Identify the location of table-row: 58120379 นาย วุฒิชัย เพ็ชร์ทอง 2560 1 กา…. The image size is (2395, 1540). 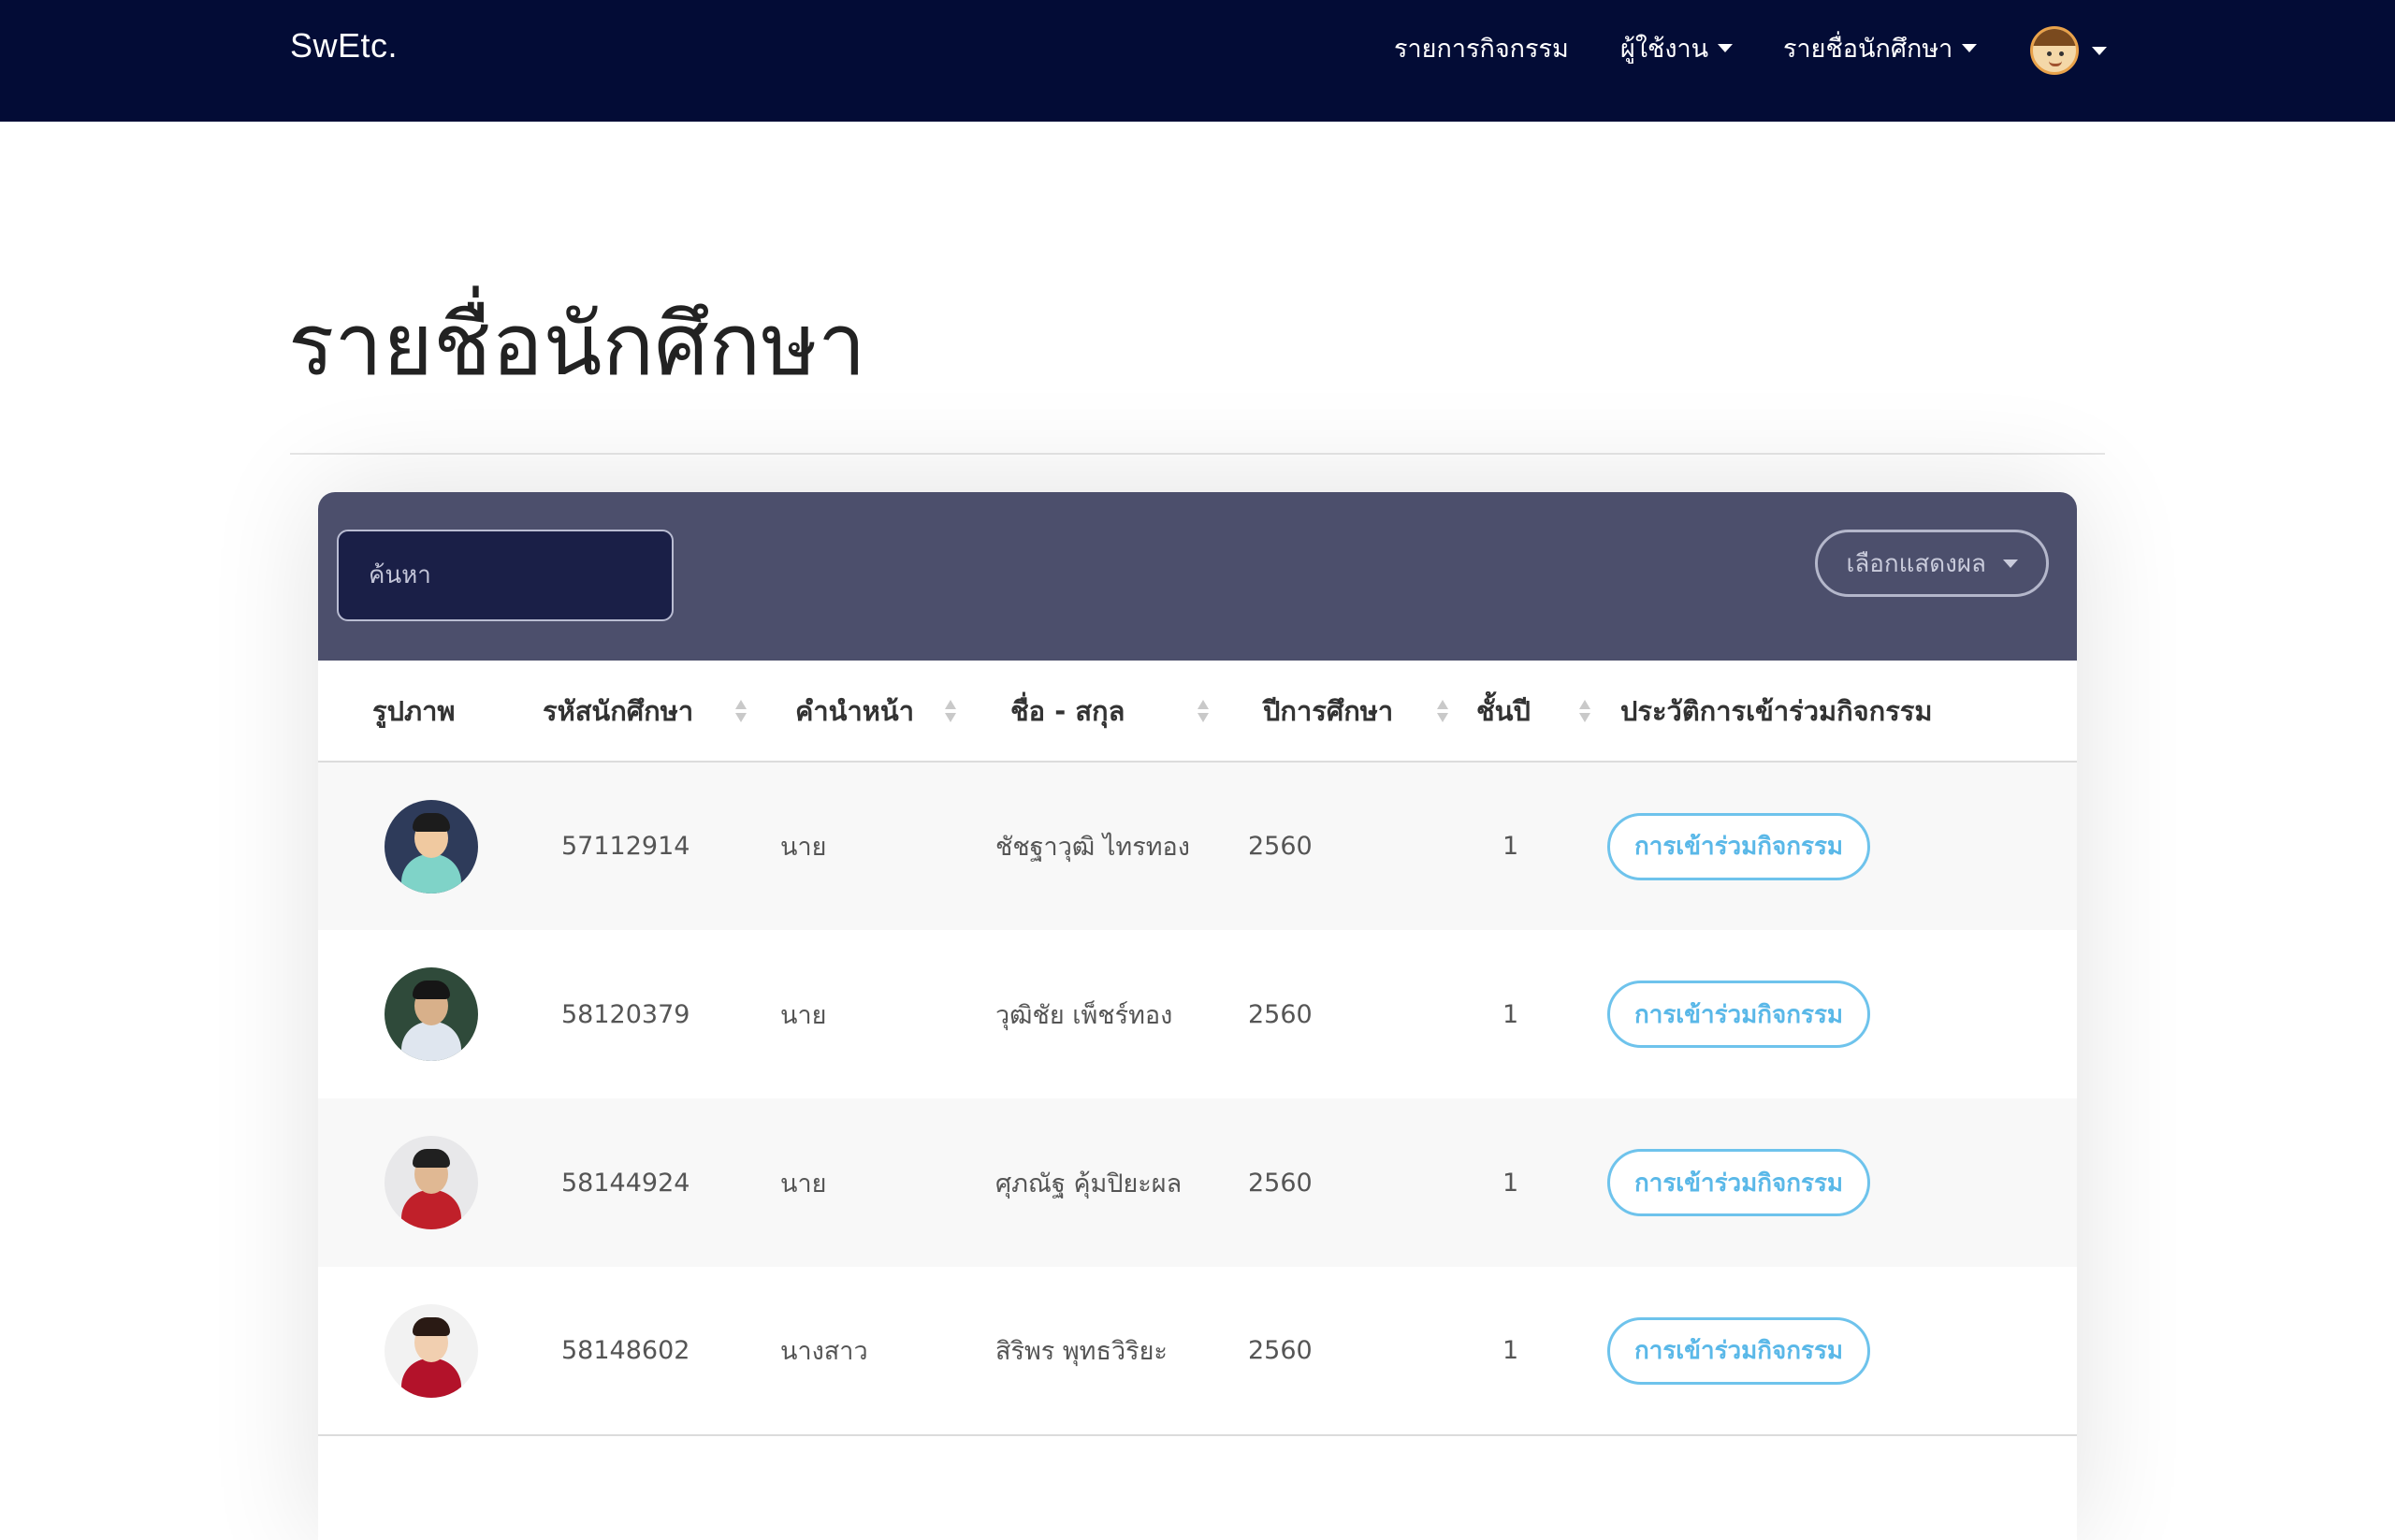
(1197, 1014).